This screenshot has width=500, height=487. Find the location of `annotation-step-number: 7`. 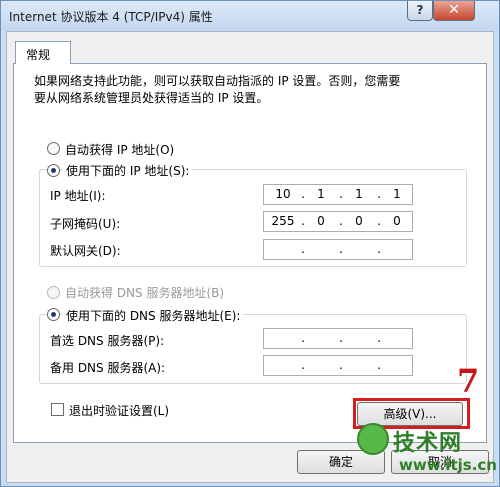

annotation-step-number: 7 is located at coordinates (468, 381).